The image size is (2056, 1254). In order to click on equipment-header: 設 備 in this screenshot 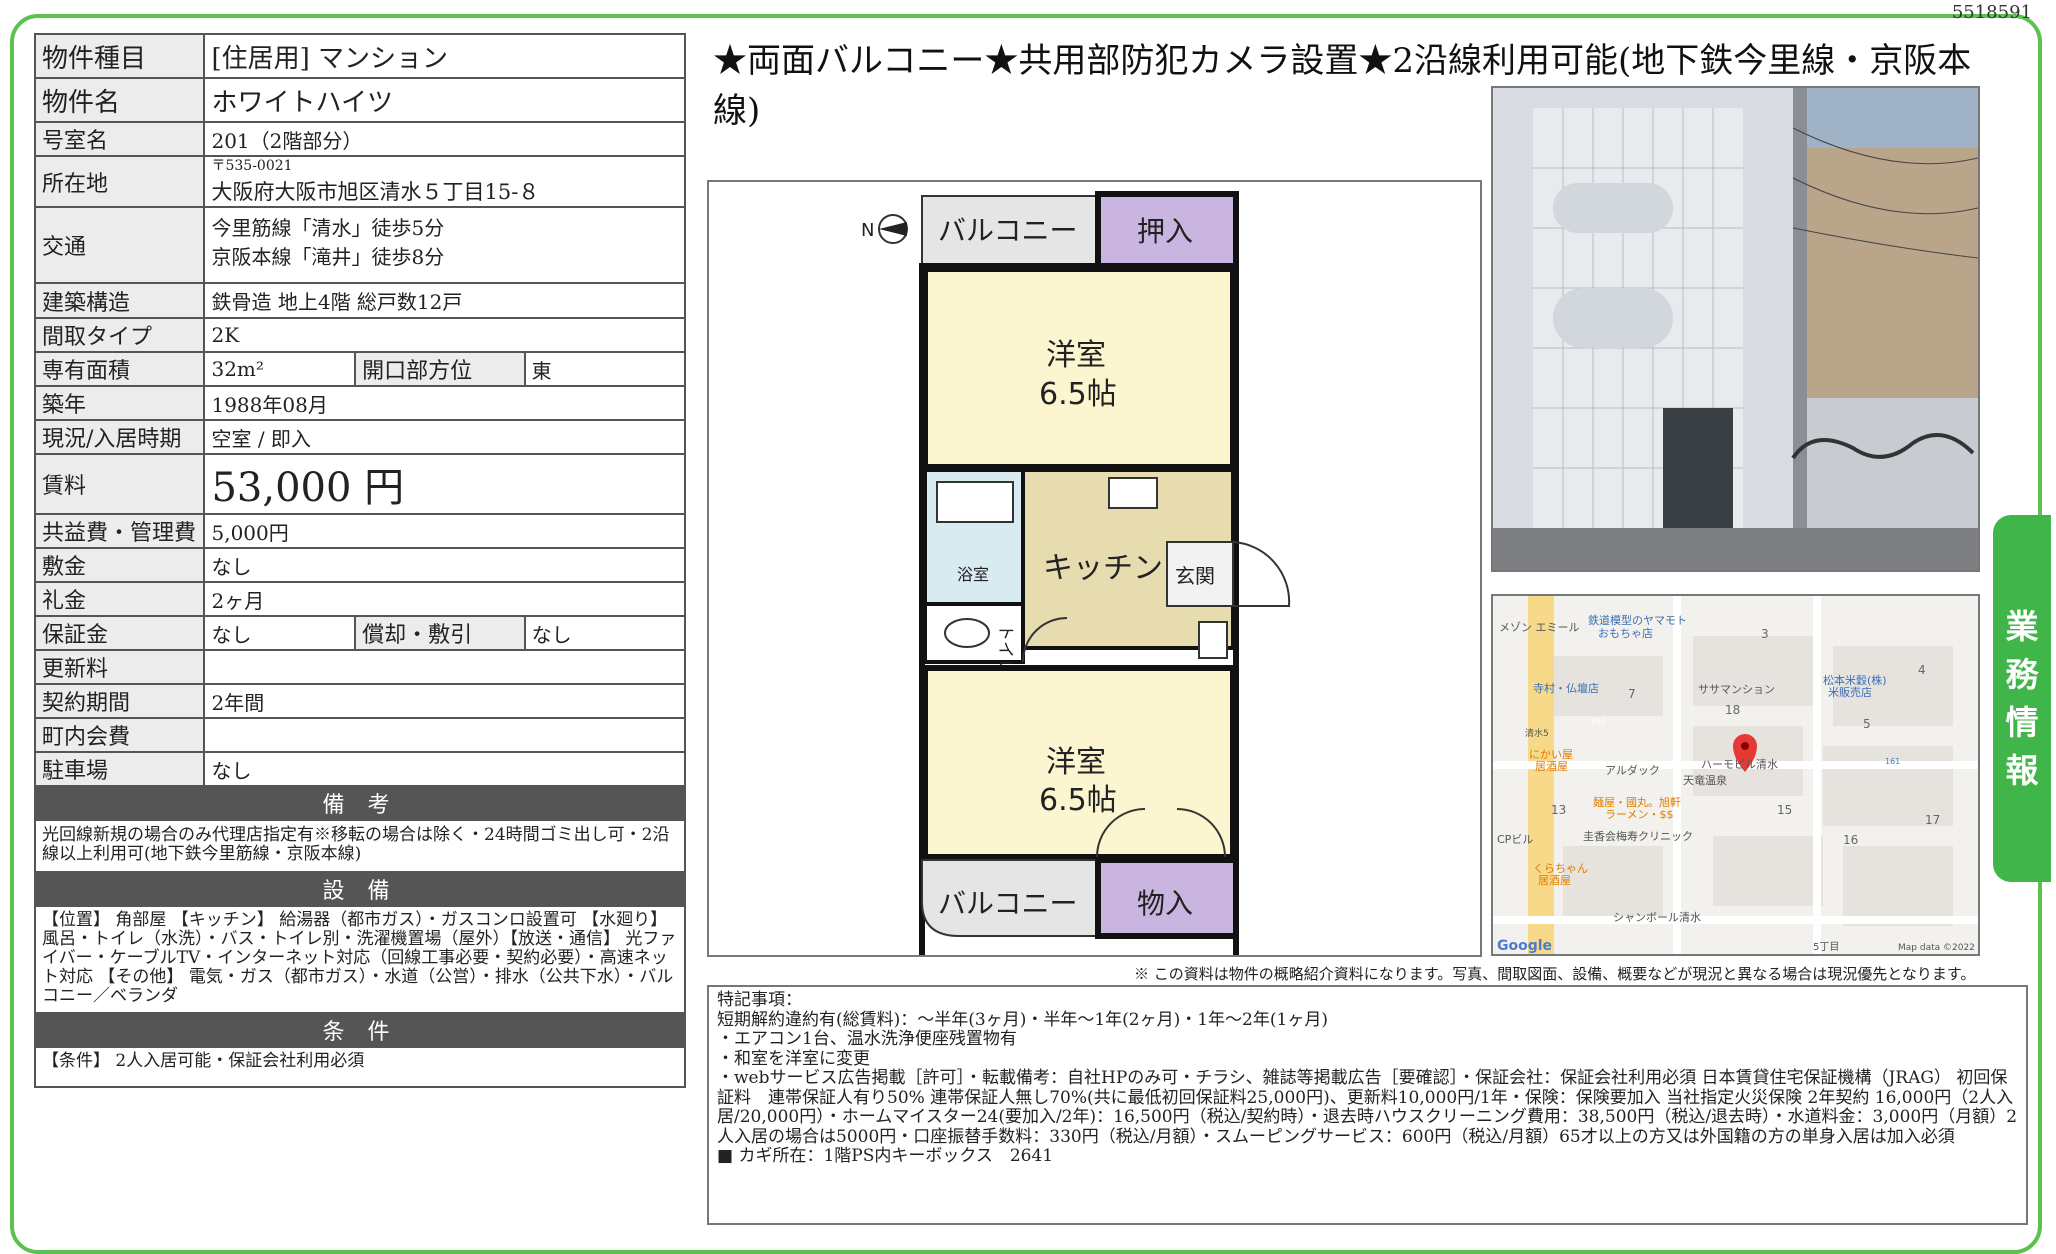, I will do `click(360, 889)`.